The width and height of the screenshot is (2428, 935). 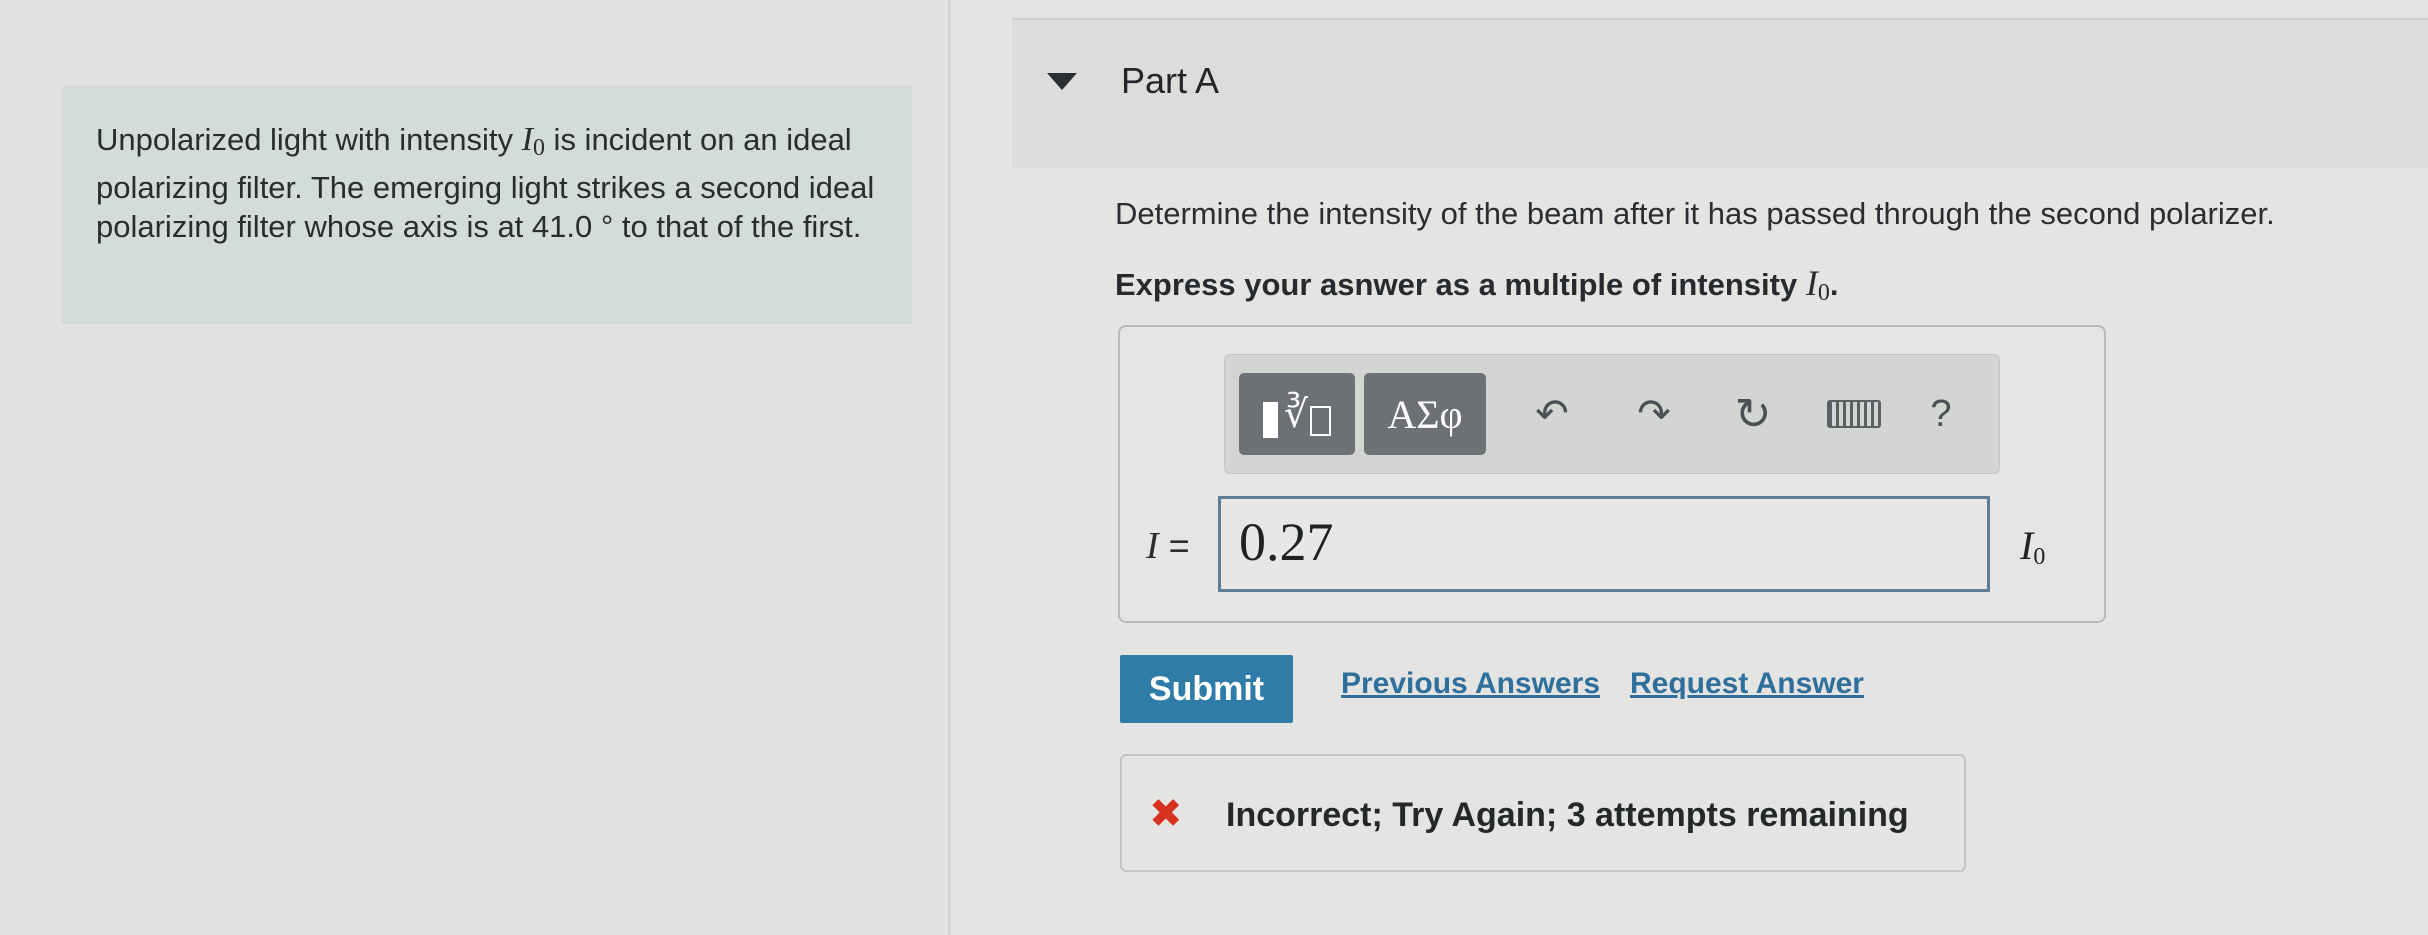 I want to click on keyboard-icon, so click(x=1854, y=414).